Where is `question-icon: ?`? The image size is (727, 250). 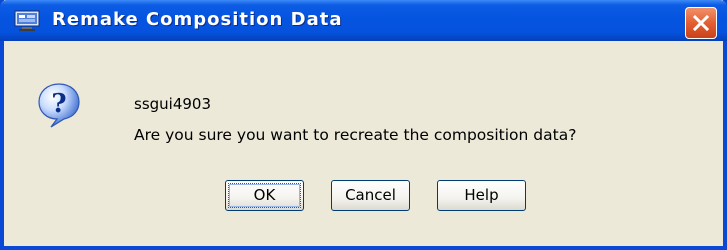
question-icon: ? is located at coordinates (59, 105).